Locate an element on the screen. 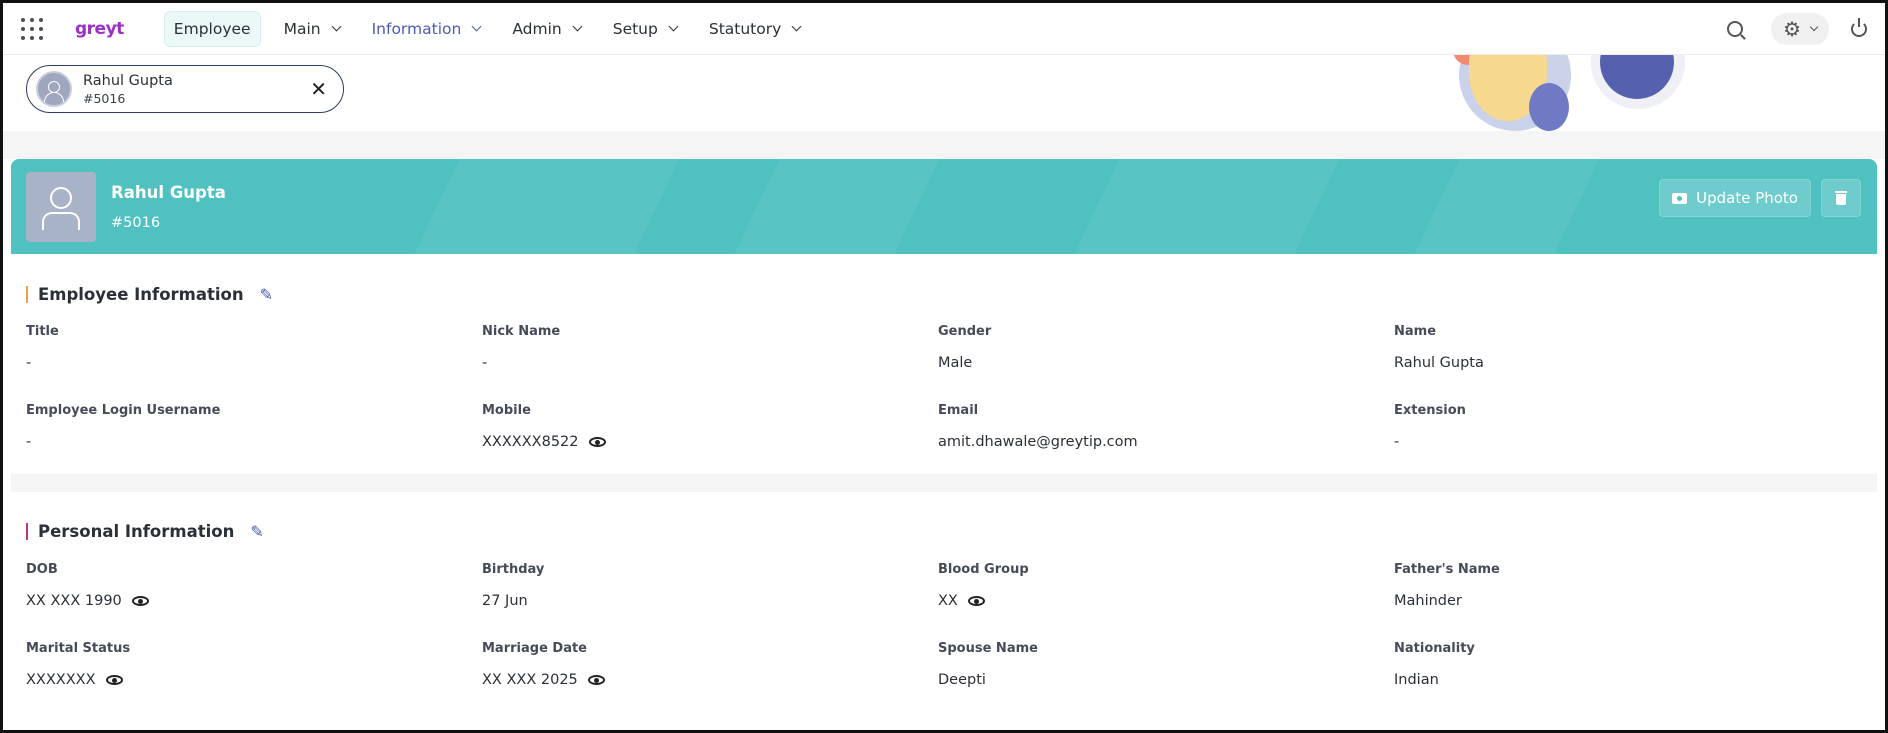  greytip-logo: greyt is located at coordinates (99, 29).